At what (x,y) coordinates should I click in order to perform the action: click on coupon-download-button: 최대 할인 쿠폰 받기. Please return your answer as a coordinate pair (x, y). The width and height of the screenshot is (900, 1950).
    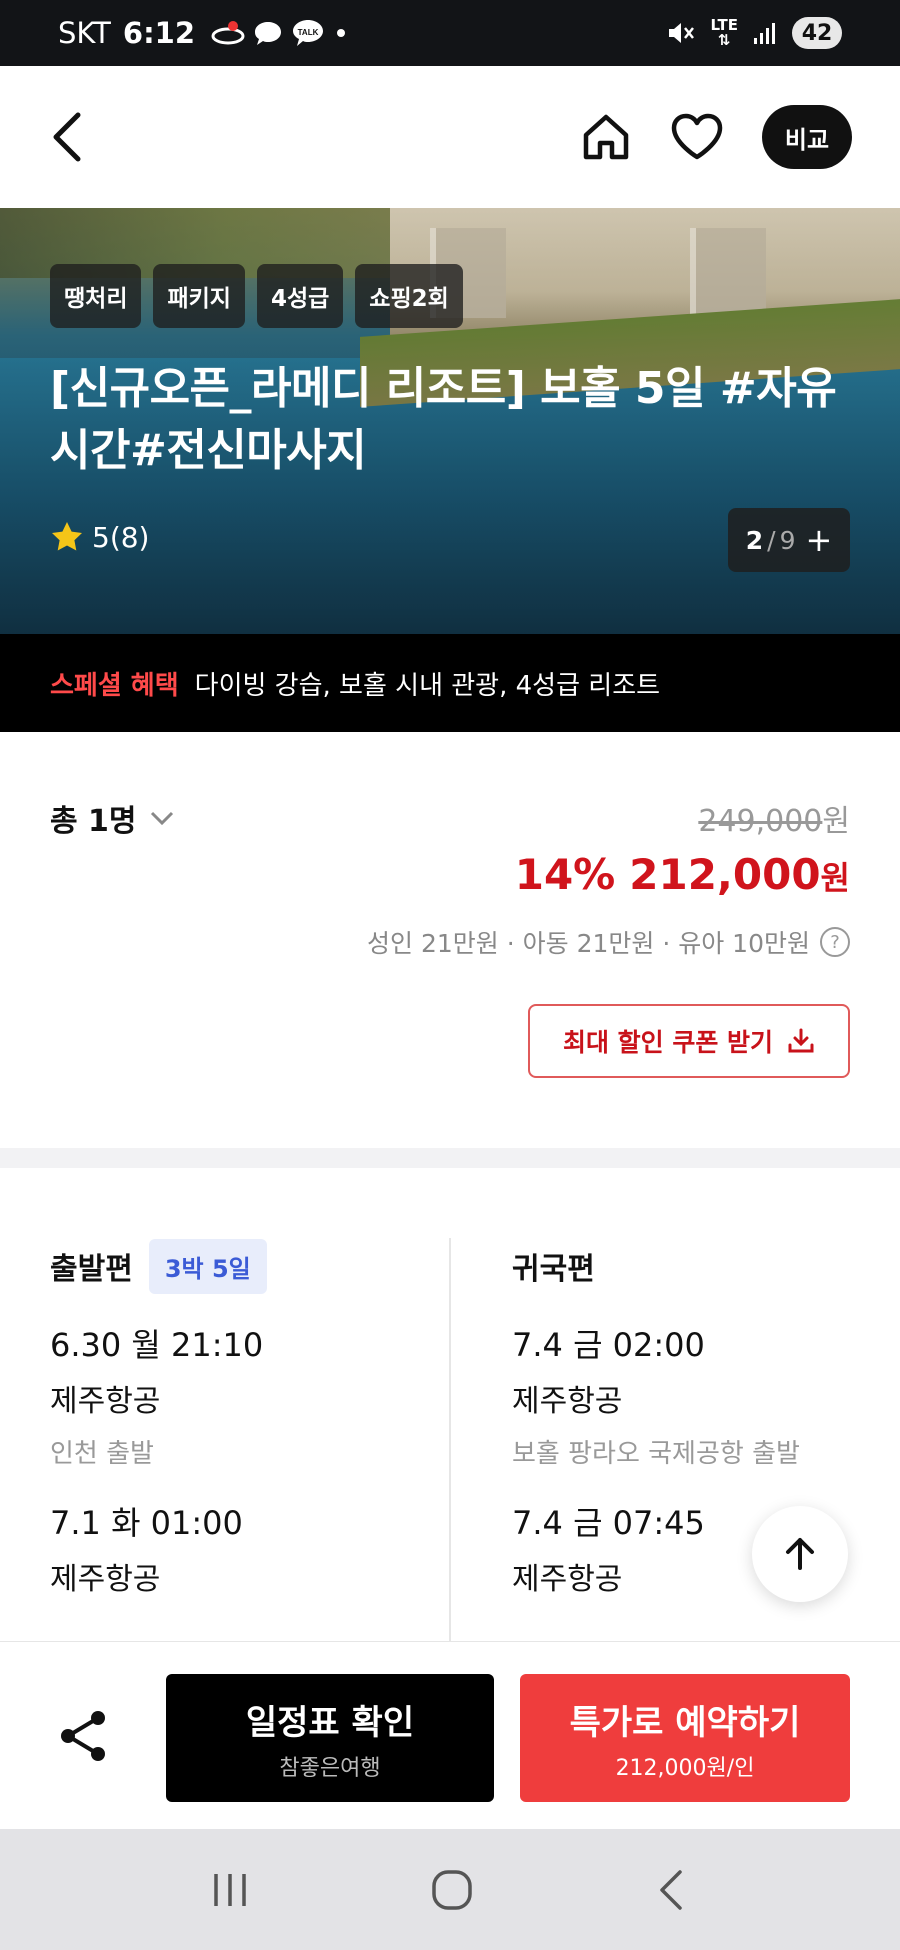
    Looking at the image, I should click on (689, 1041).